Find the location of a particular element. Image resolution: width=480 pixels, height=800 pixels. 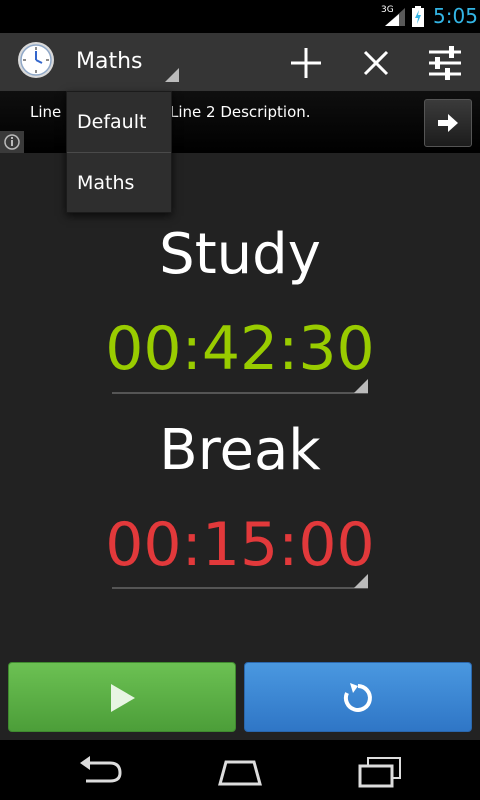

reset-button is located at coordinates (358, 697).